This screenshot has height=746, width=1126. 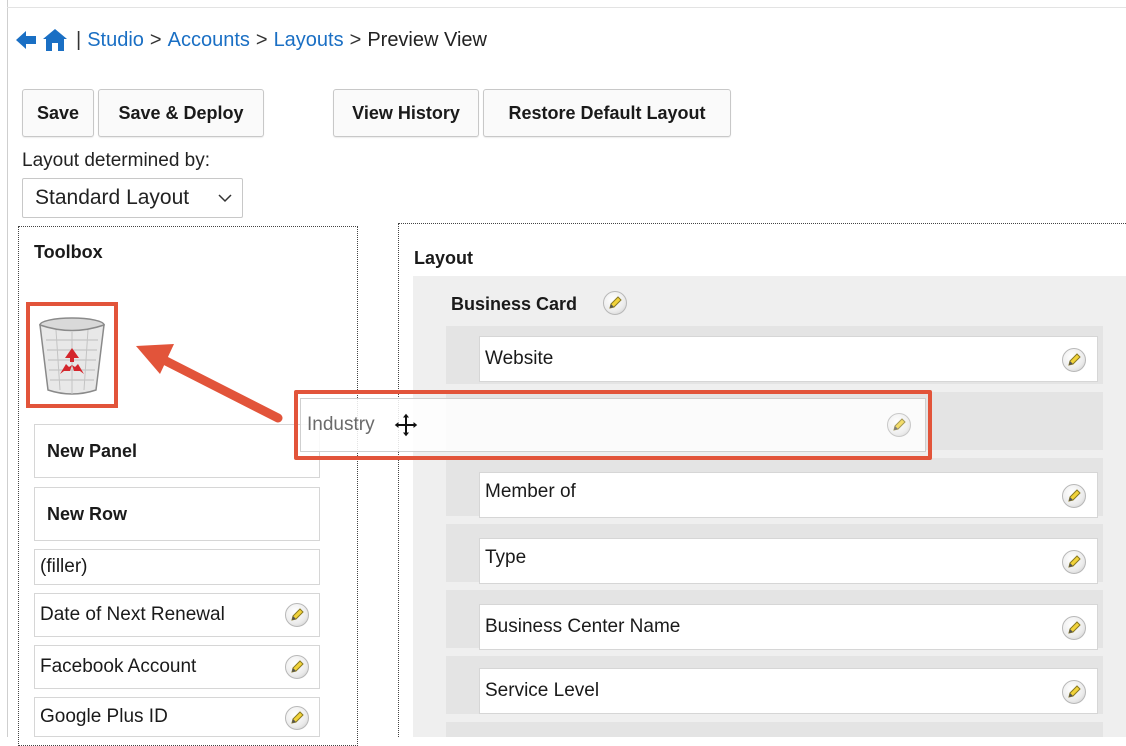 What do you see at coordinates (177, 514) in the screenshot?
I see `new-row-item: New Row` at bounding box center [177, 514].